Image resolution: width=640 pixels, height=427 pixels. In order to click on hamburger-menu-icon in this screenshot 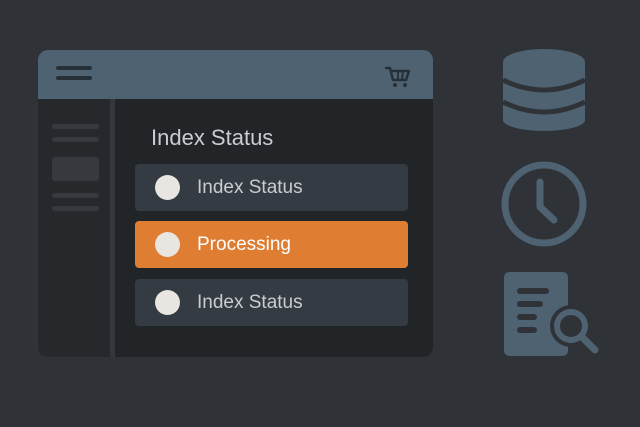, I will do `click(74, 75)`.